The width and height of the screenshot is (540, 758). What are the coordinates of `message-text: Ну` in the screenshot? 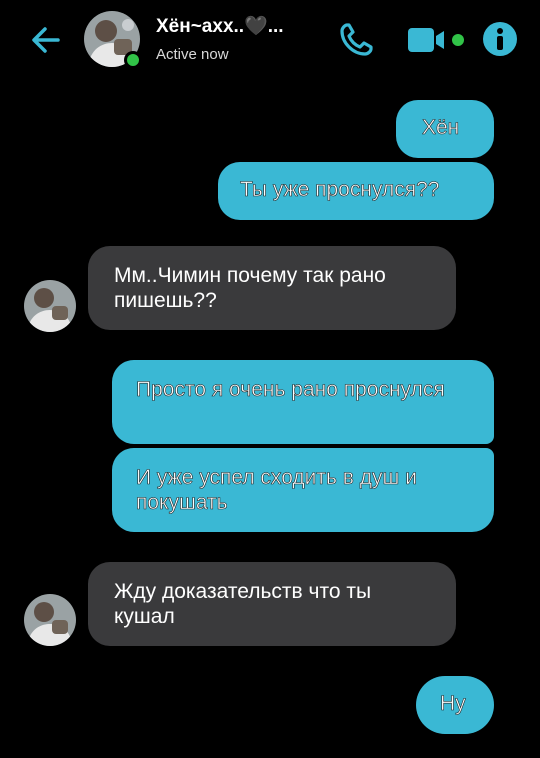 It's located at (453, 704).